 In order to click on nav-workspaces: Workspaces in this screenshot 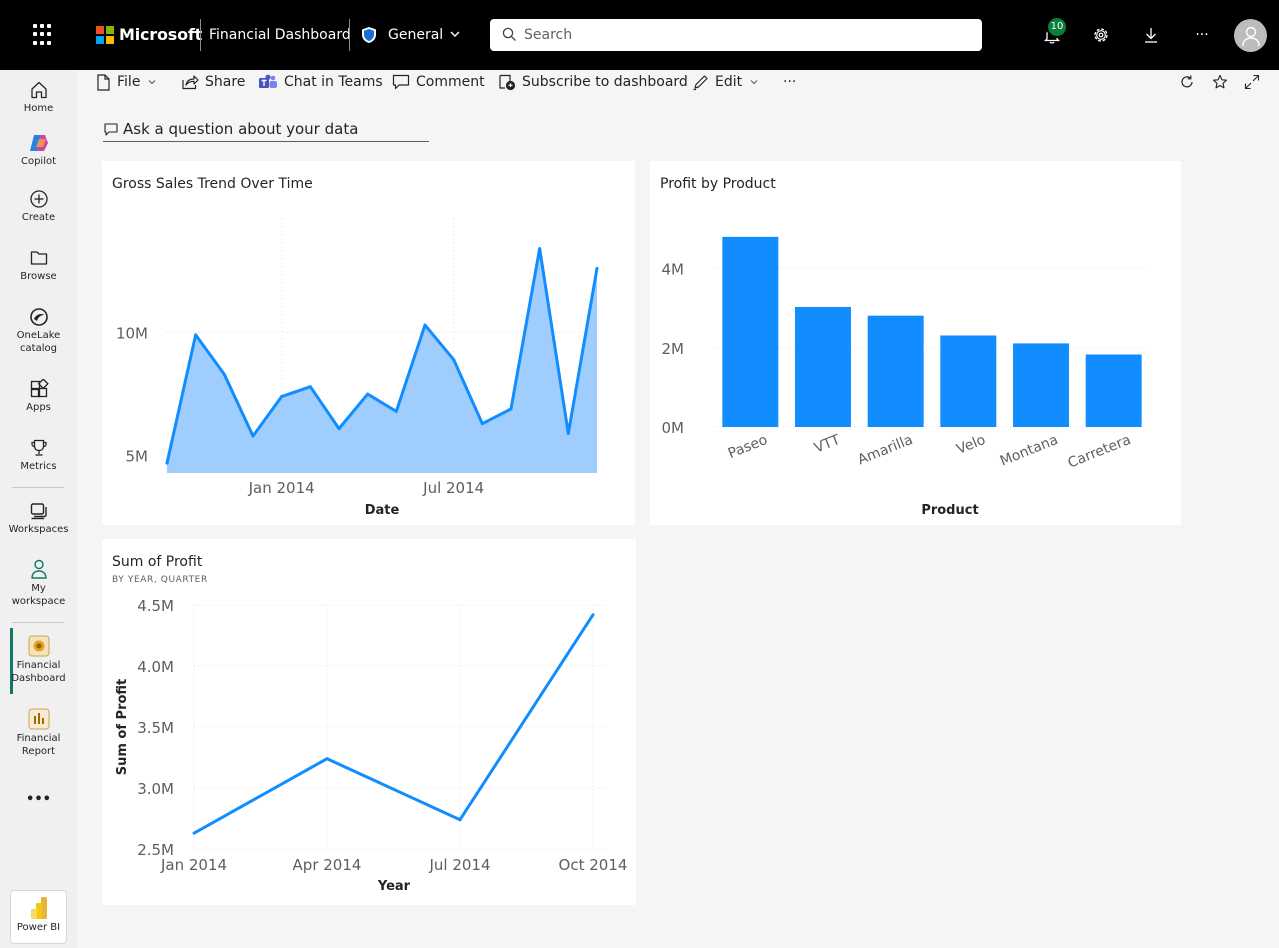, I will do `click(38, 518)`.